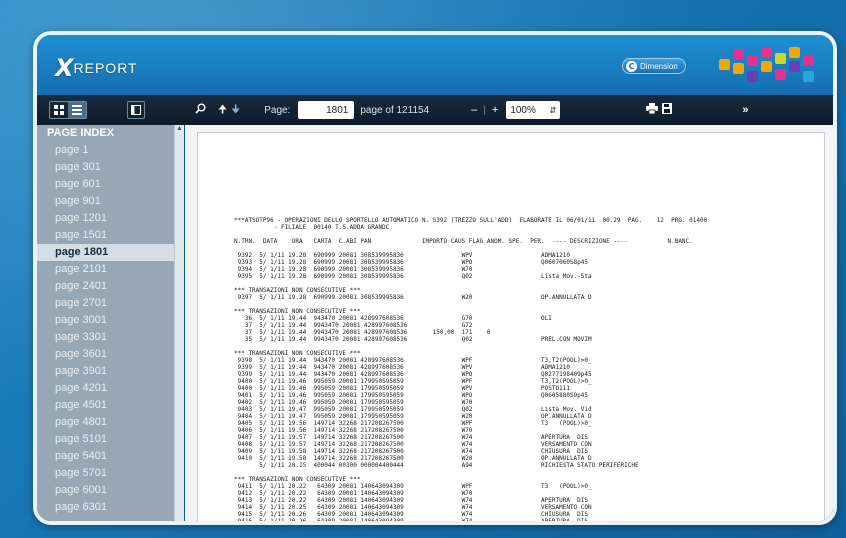 The height and width of the screenshot is (538, 846). Describe the element at coordinates (105, 68) in the screenshot. I see `logo-text: REPORT` at that location.